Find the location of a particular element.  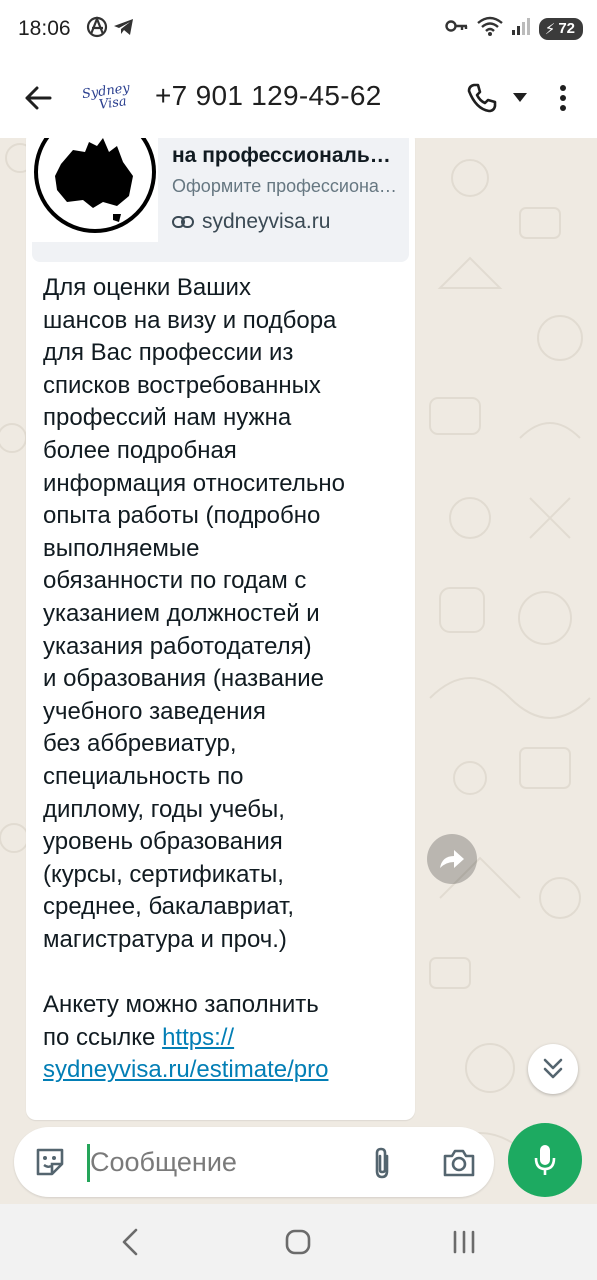

link-preview-url-row: sydneyvisa.ru is located at coordinates (251, 222).